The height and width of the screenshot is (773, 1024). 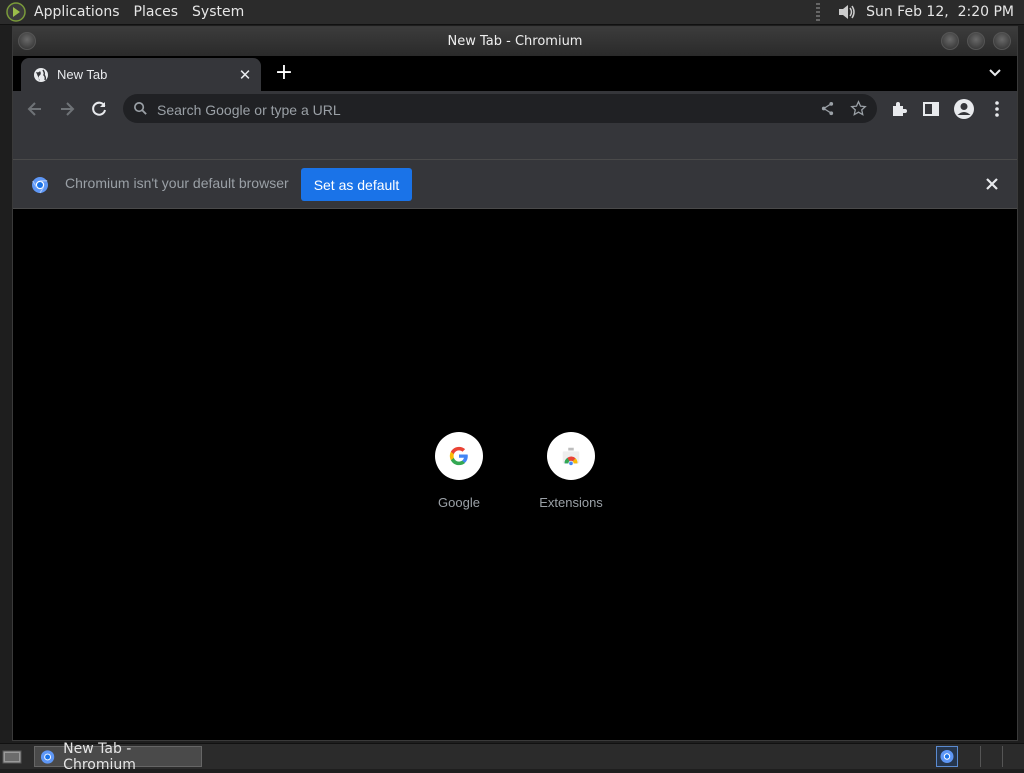 I want to click on chrome-web-store-icon, so click(x=571, y=456).